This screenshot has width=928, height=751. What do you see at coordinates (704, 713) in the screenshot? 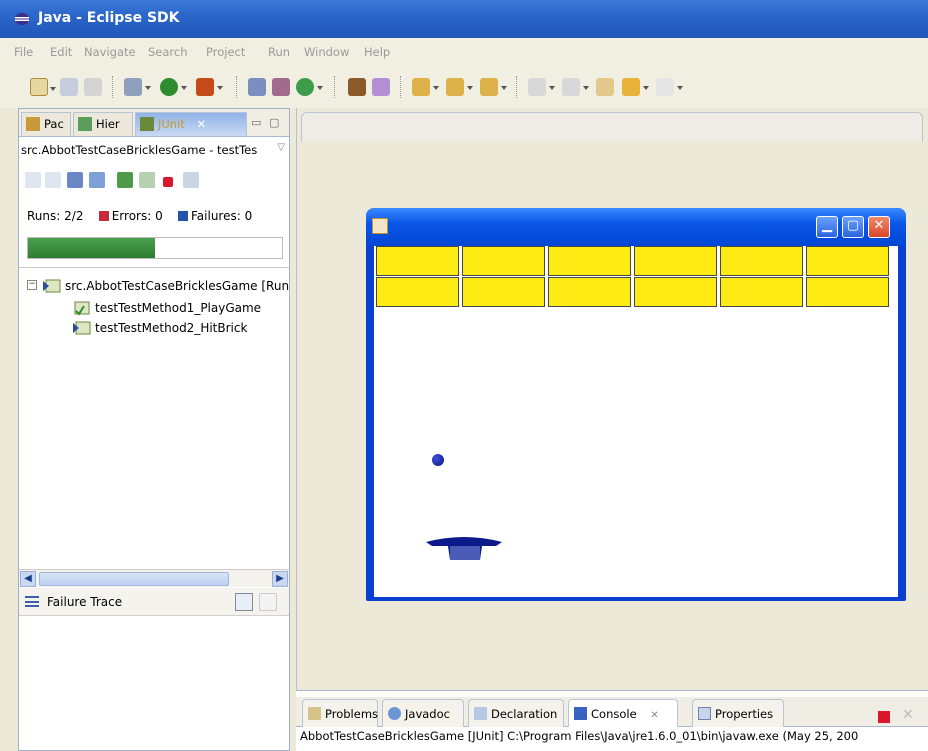
I see `properties-icon` at bounding box center [704, 713].